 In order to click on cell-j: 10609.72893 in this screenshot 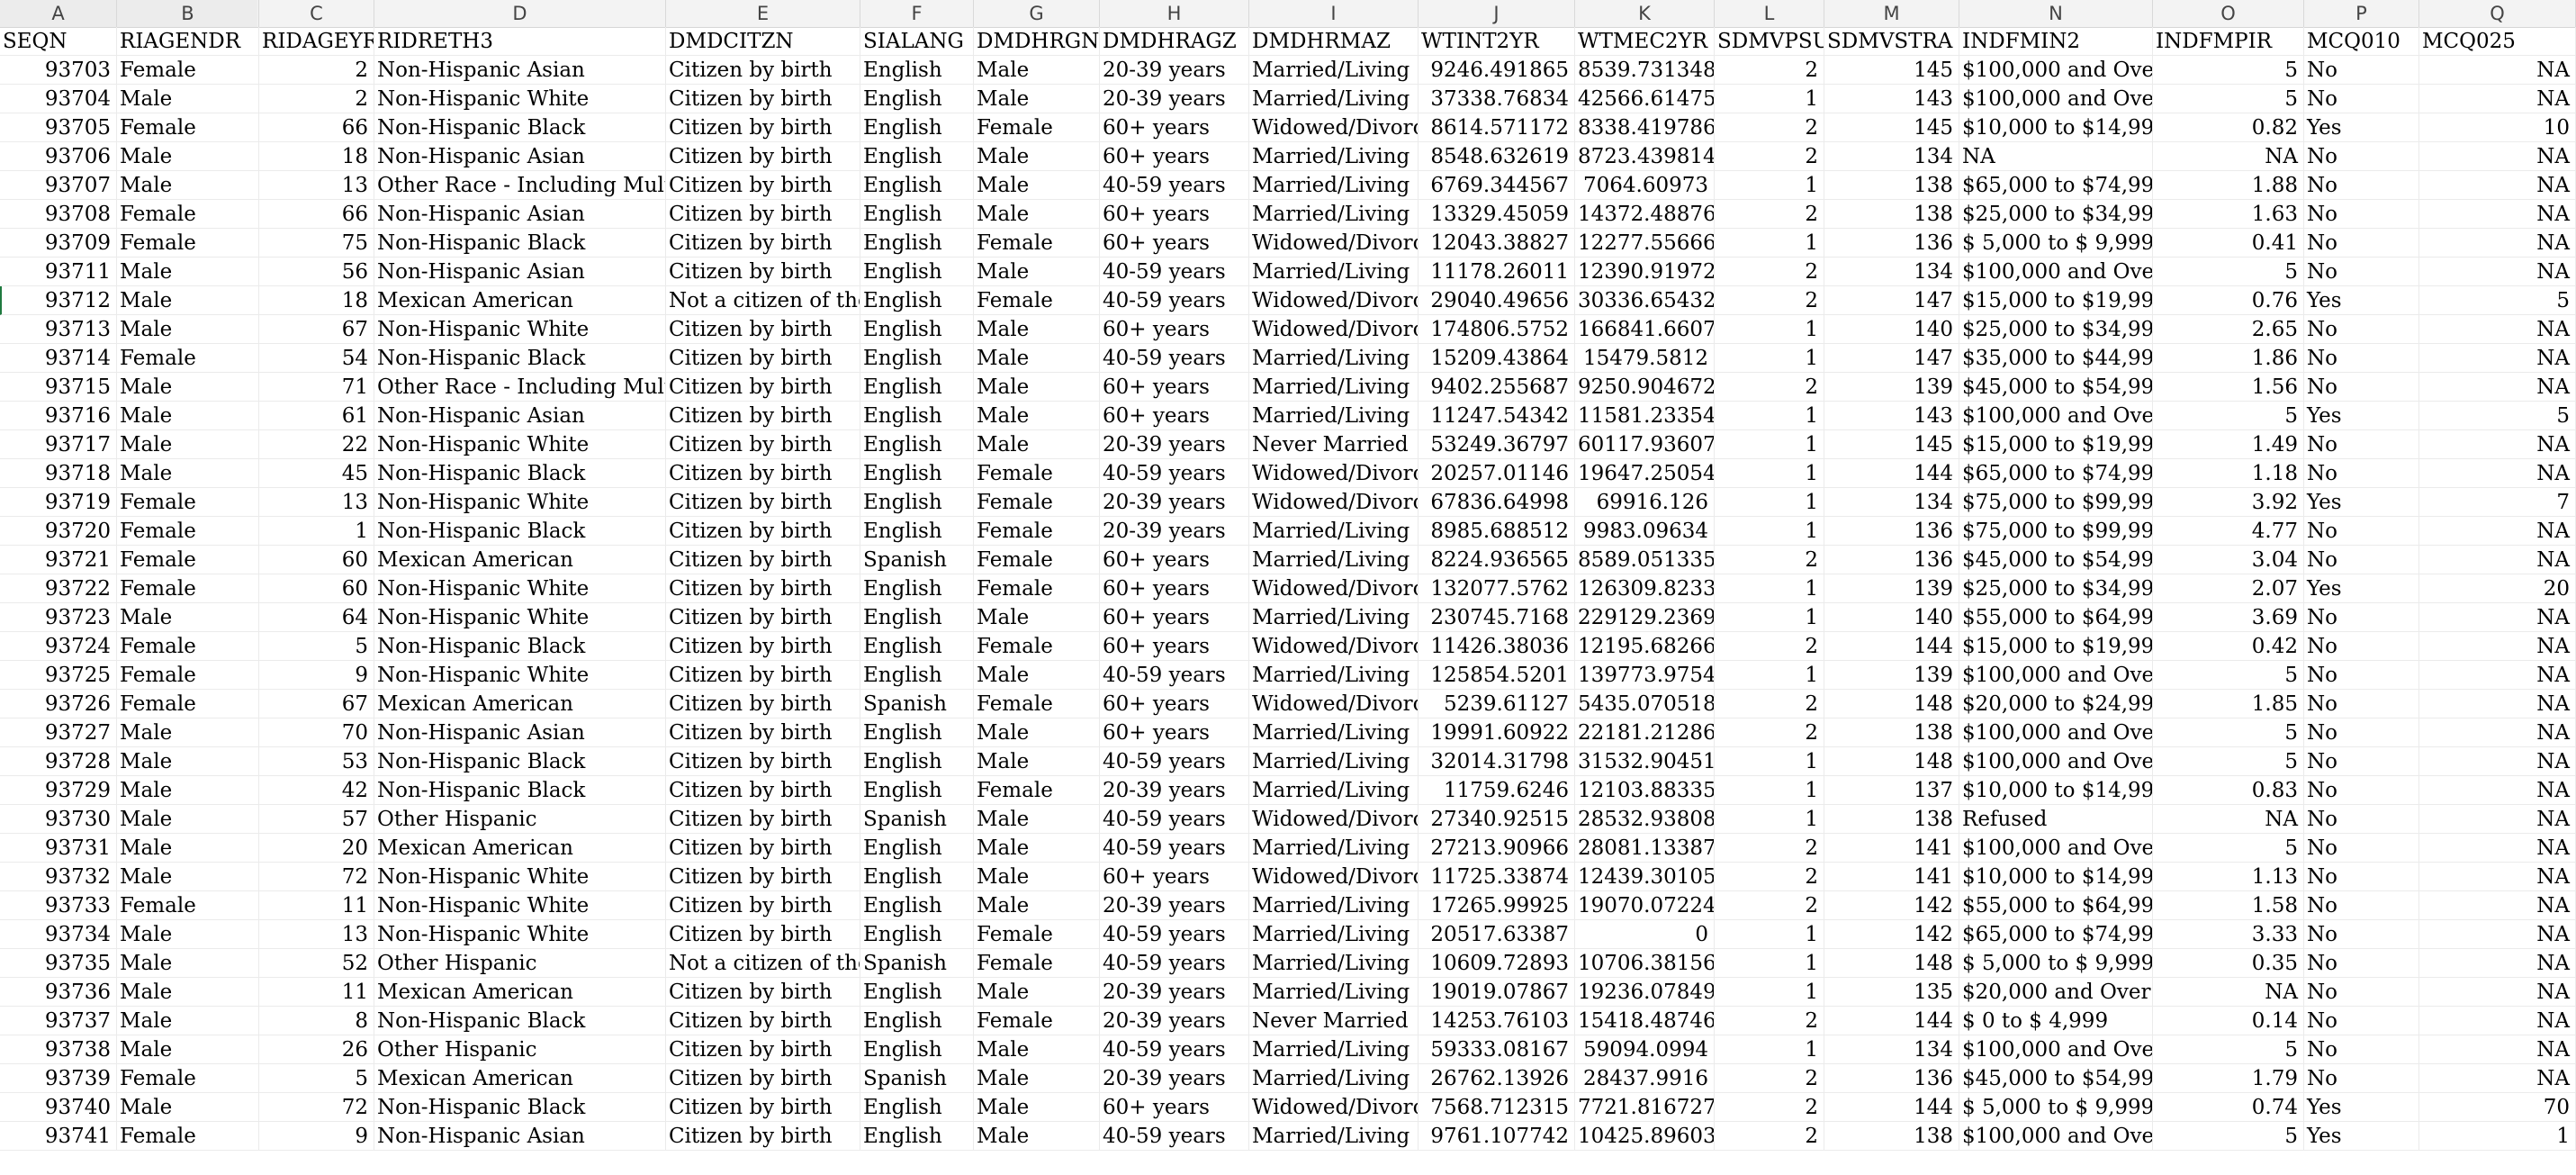, I will do `click(1497, 963)`.